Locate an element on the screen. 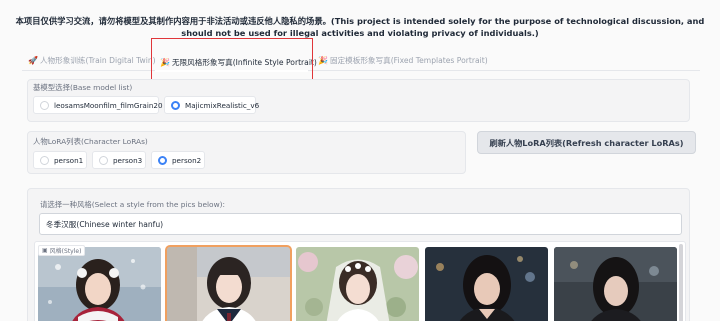  radio-leosams-moonfilm: leosamsMoonfilm_filmGrain20 is located at coordinates (98, 105).